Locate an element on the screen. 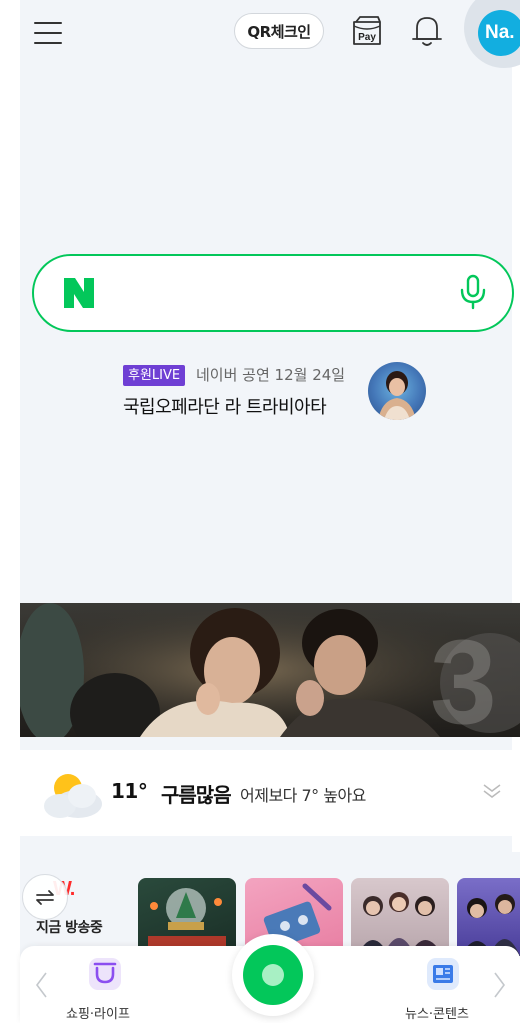 Image resolution: width=520 pixels, height=1023 pixels. sponsored-title: 국립오페라단 라 트라비아타 is located at coordinates (225, 406).